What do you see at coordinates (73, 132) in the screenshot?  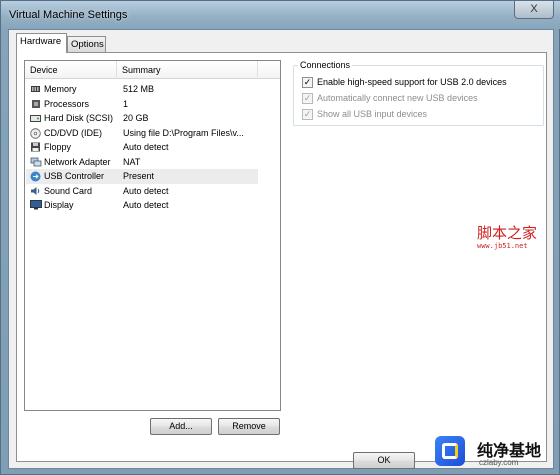 I see `device-name: CD/DVD (IDE)` at bounding box center [73, 132].